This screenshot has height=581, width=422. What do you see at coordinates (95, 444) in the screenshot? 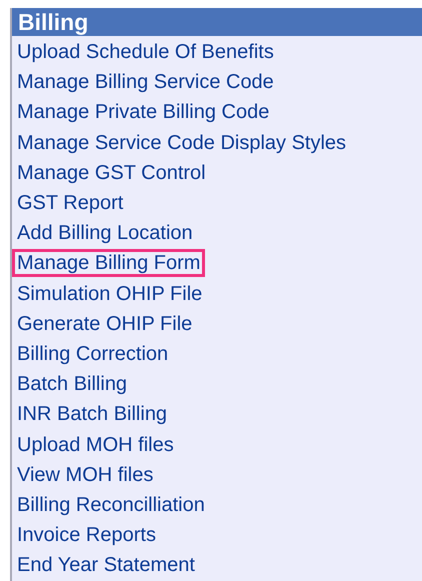
I see `menu-link: Upload MOH files` at bounding box center [95, 444].